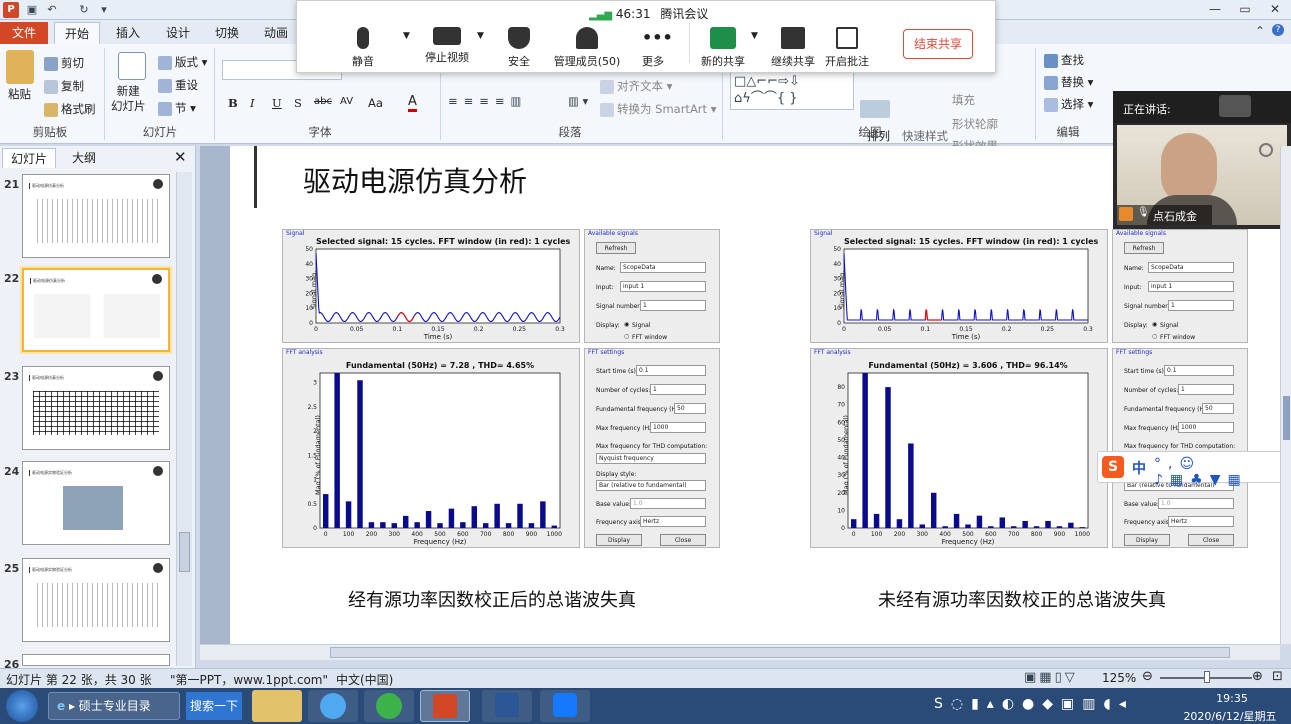 This screenshot has height=724, width=1291. I want to click on vertical-scroll-thumb, so click(1286, 418).